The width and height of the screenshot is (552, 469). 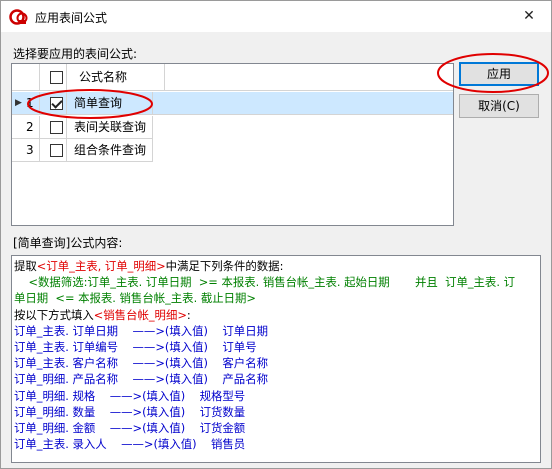 I want to click on formula-text: :, so click(x=188, y=314).